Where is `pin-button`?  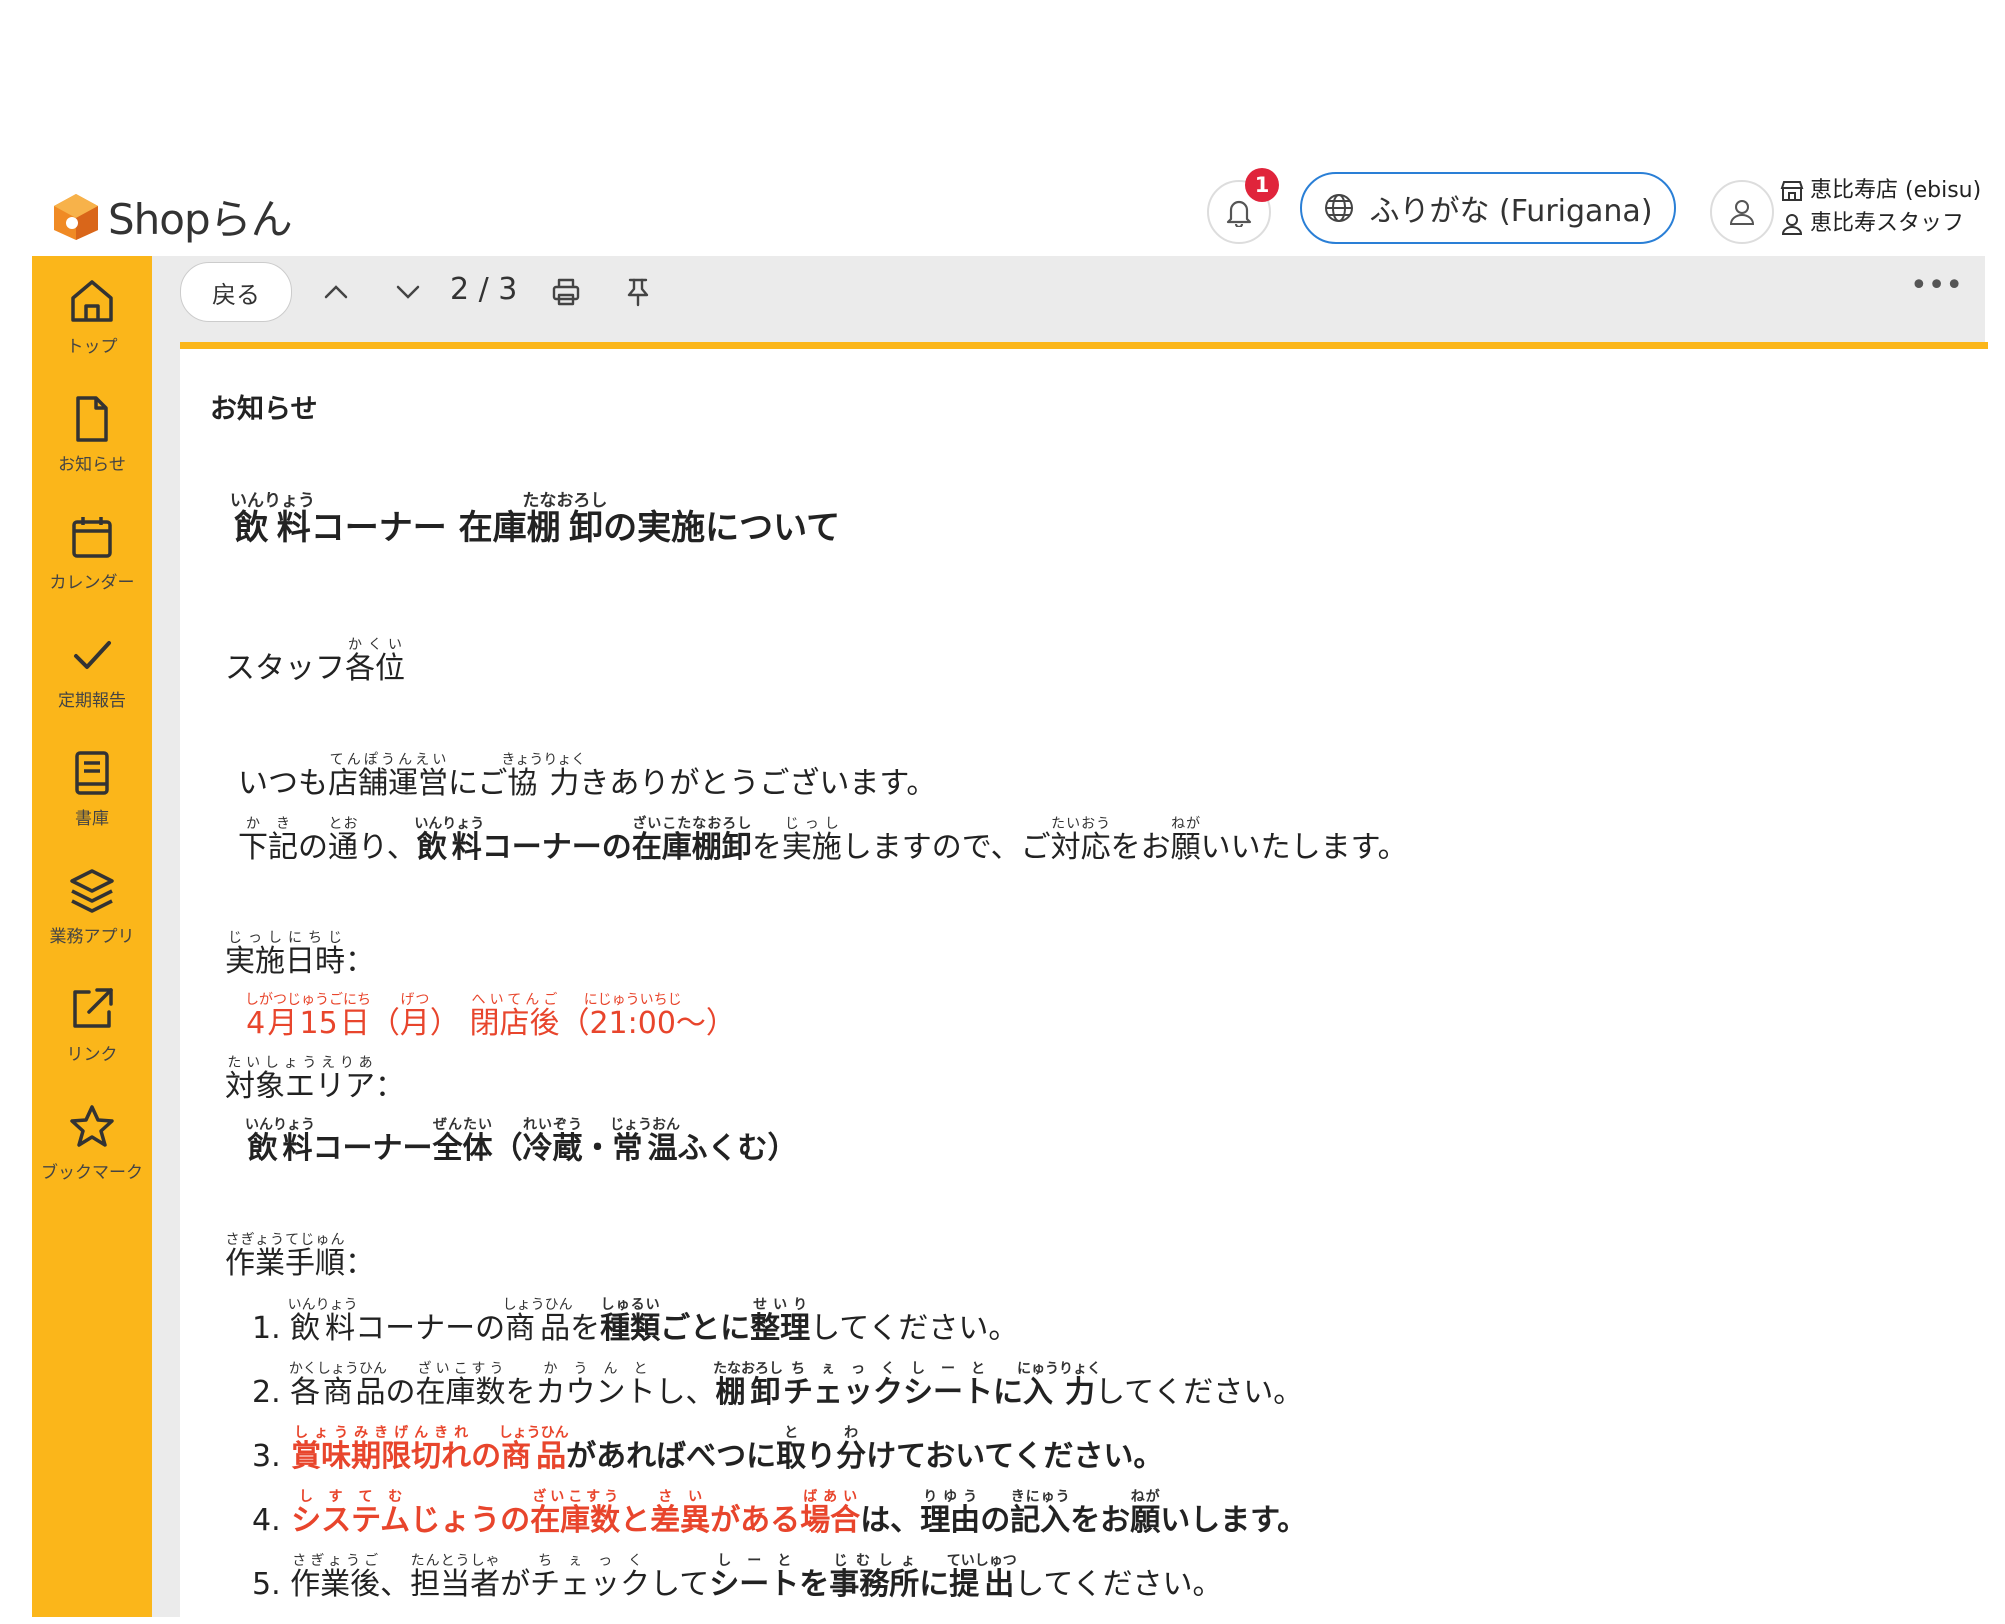
pin-button is located at coordinates (638, 292).